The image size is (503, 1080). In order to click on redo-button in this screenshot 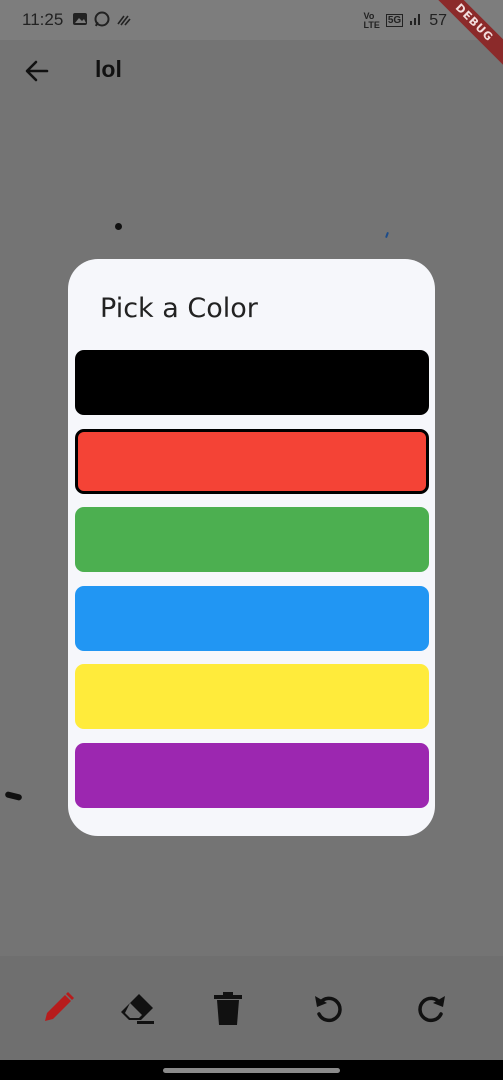, I will do `click(431, 1008)`.